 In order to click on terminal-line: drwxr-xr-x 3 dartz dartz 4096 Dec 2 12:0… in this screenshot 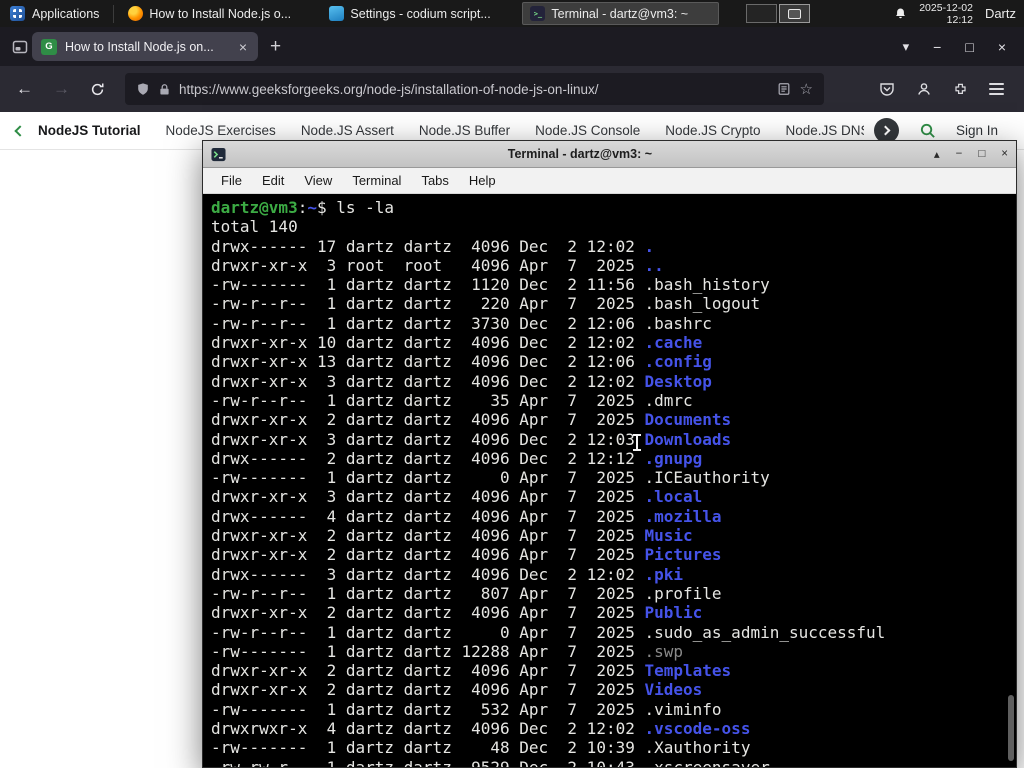, I will do `click(613, 439)`.